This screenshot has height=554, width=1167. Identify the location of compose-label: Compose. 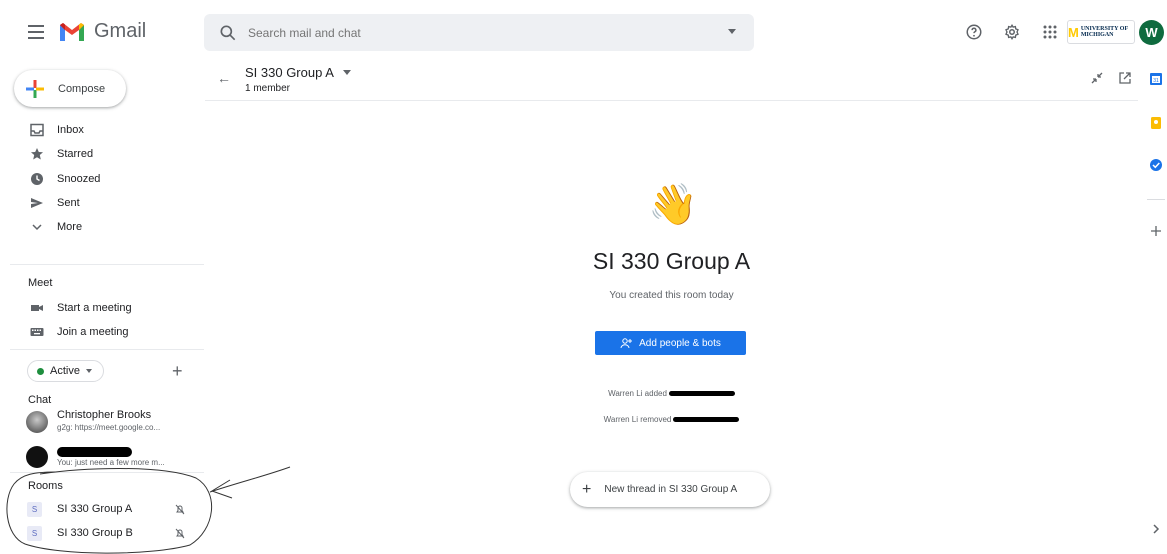
(82, 88).